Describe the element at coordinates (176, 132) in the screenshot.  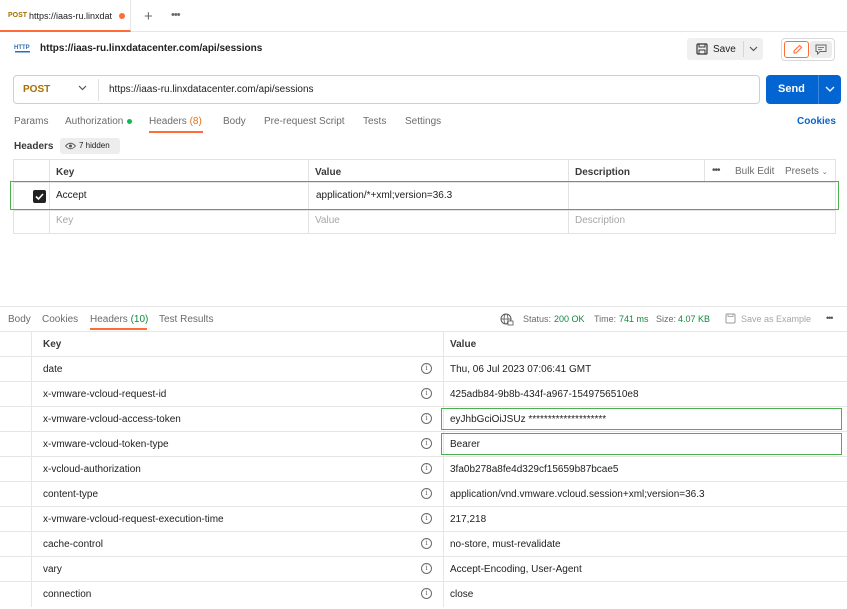
I see `active-tab-indicator` at that location.